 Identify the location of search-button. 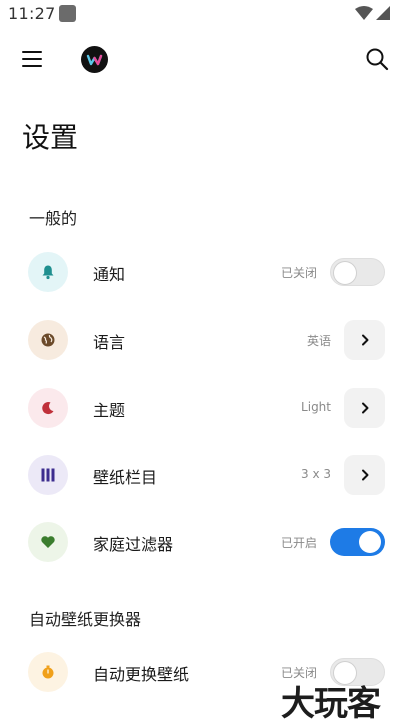
(377, 59).